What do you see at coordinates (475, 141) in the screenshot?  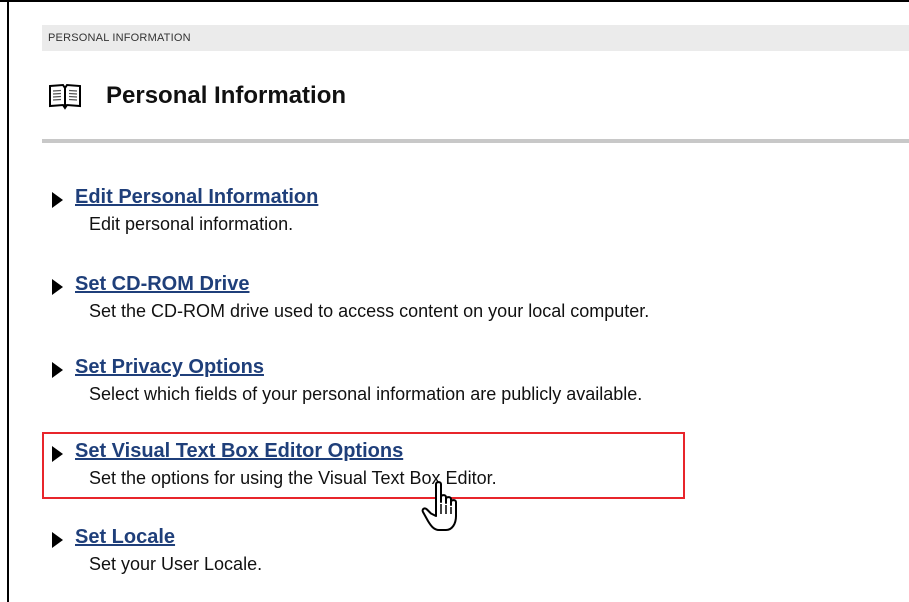 I see `title-divider` at bounding box center [475, 141].